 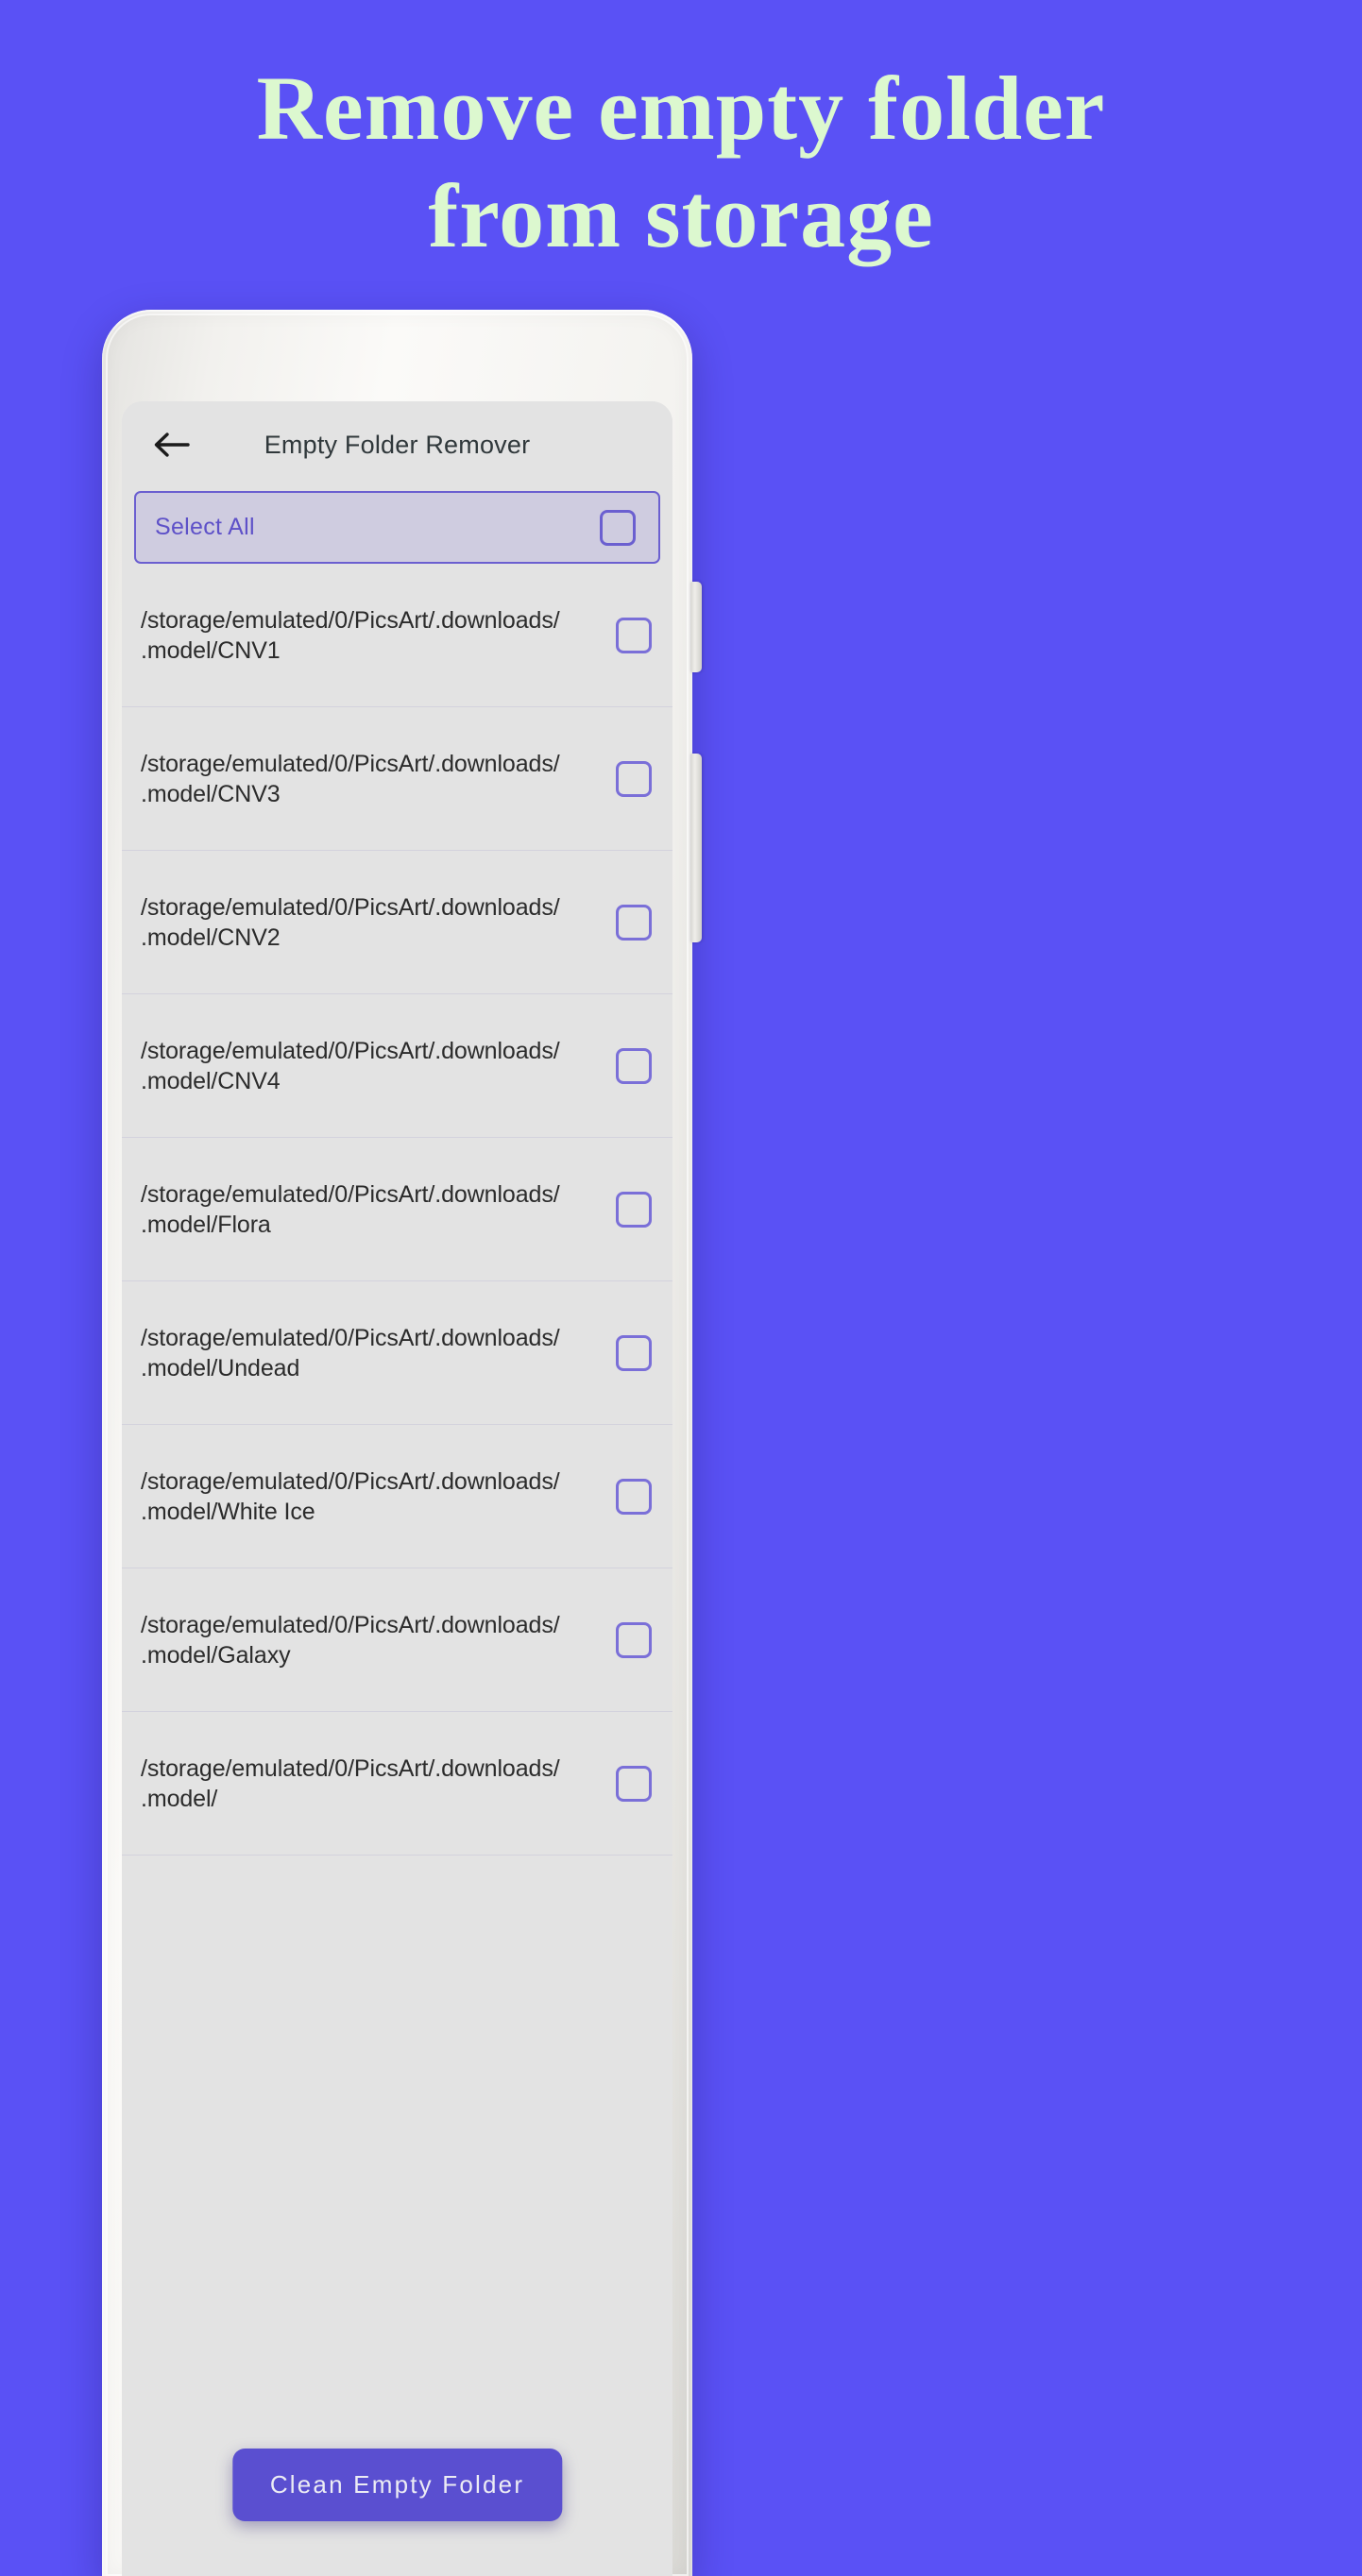 I want to click on app-bar: Empty Folder Remover, so click(x=397, y=444).